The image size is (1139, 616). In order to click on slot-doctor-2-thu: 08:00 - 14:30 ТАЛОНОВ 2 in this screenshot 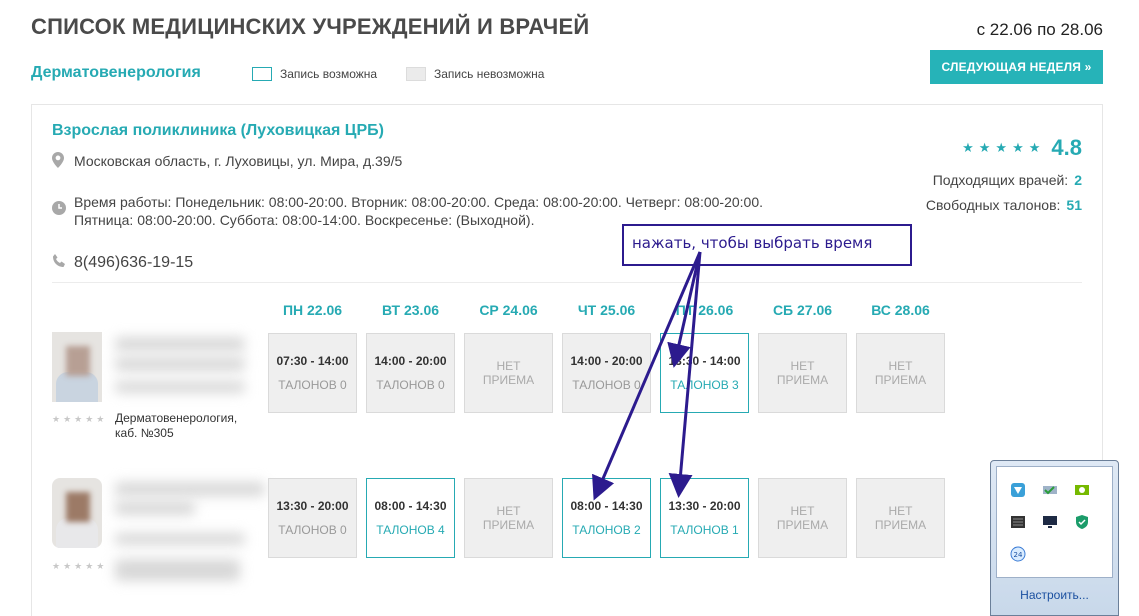, I will do `click(606, 518)`.